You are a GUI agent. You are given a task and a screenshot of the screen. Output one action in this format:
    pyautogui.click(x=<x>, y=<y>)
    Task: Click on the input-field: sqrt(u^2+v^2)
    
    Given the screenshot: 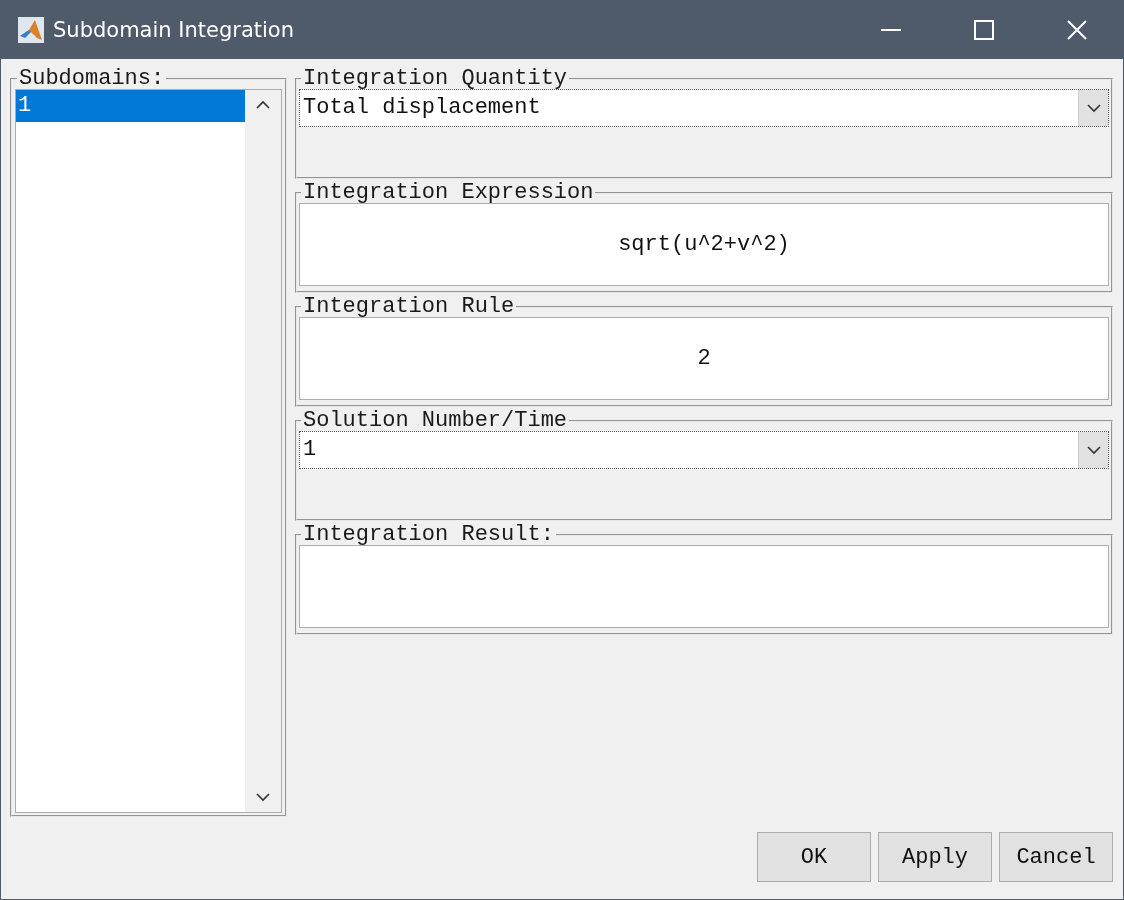 What is the action you would take?
    pyautogui.click(x=704, y=244)
    